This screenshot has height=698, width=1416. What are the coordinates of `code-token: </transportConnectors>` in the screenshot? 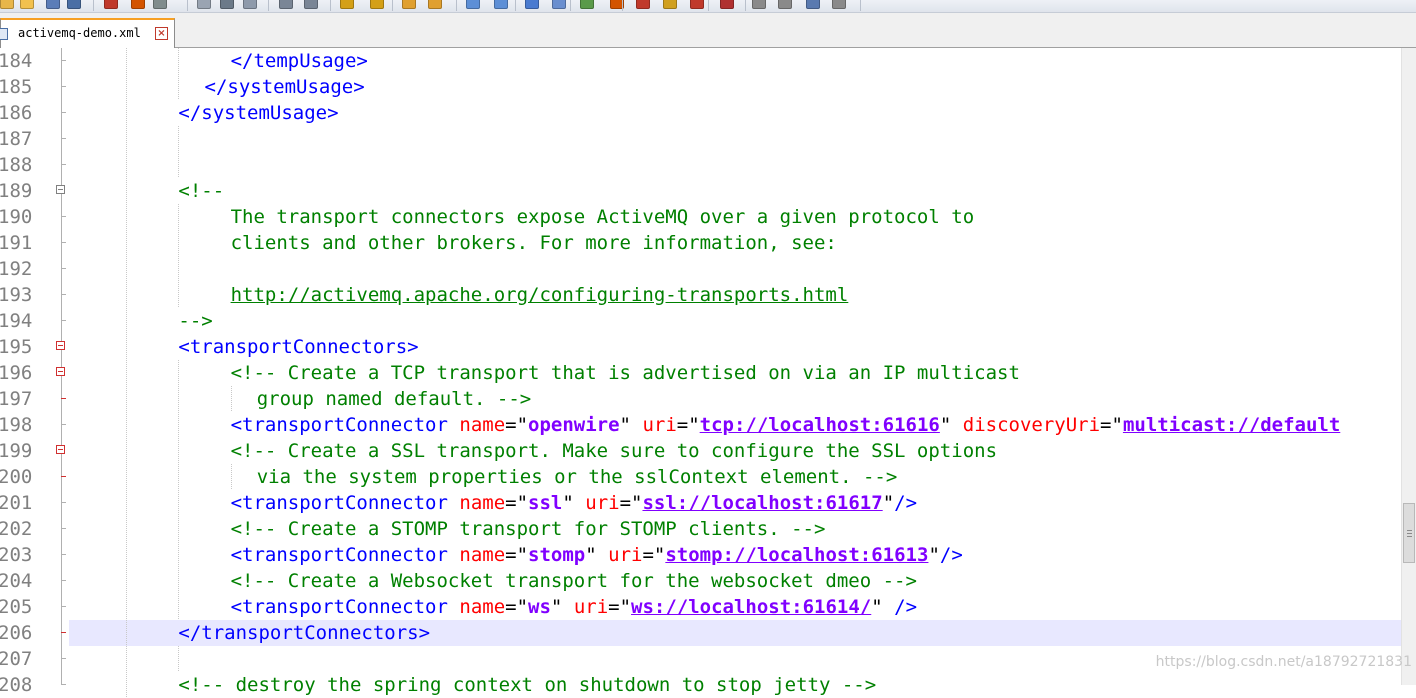 It's located at (304, 633).